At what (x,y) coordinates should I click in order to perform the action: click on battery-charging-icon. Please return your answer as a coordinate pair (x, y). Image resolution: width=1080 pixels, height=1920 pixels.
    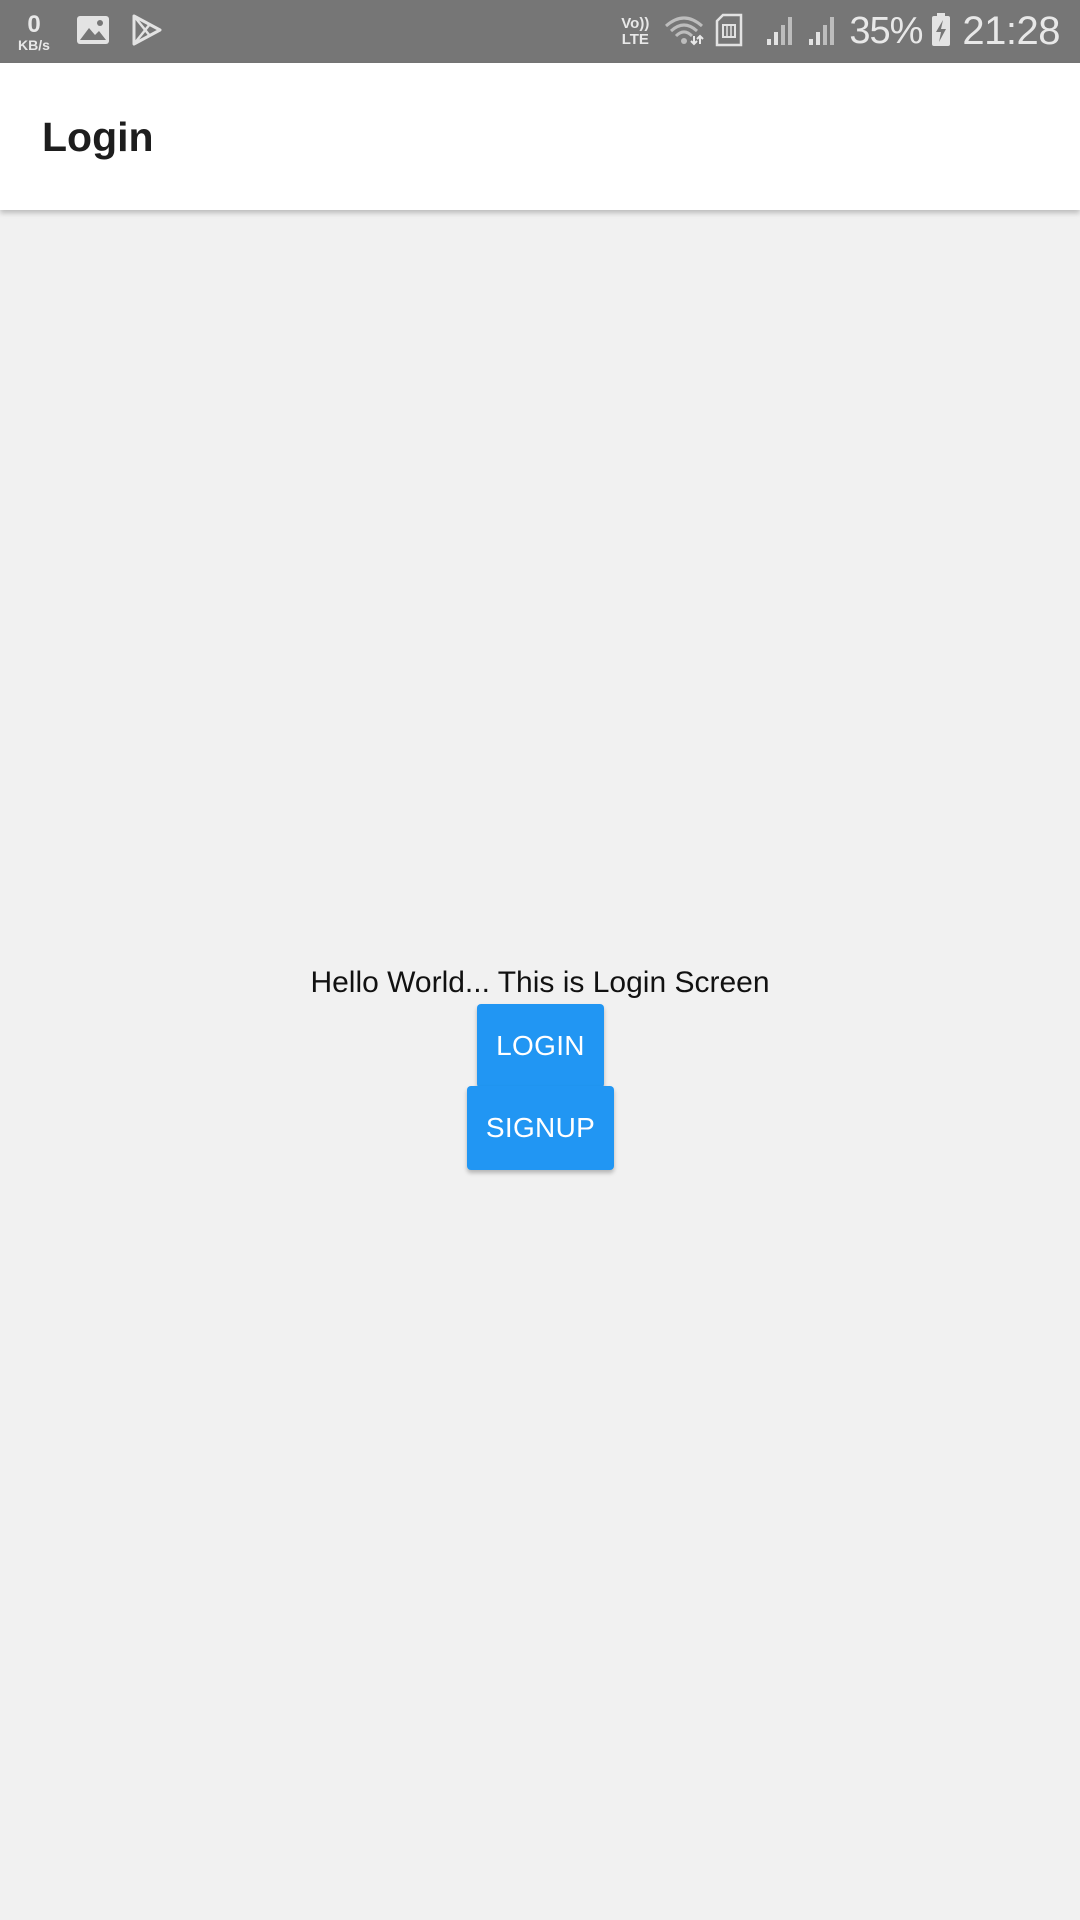
    Looking at the image, I should click on (941, 32).